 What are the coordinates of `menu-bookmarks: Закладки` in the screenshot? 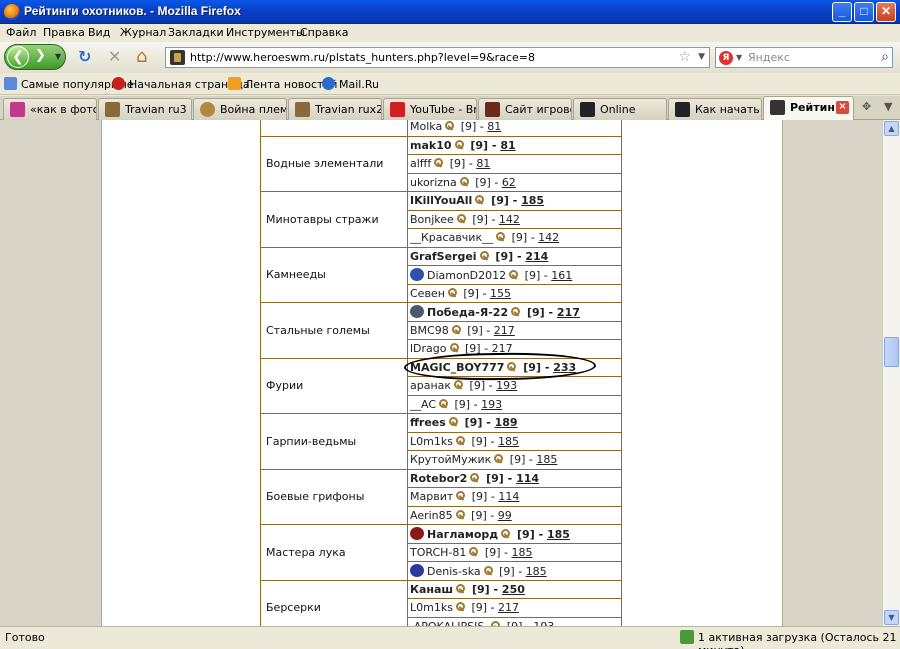 It's located at (196, 32).